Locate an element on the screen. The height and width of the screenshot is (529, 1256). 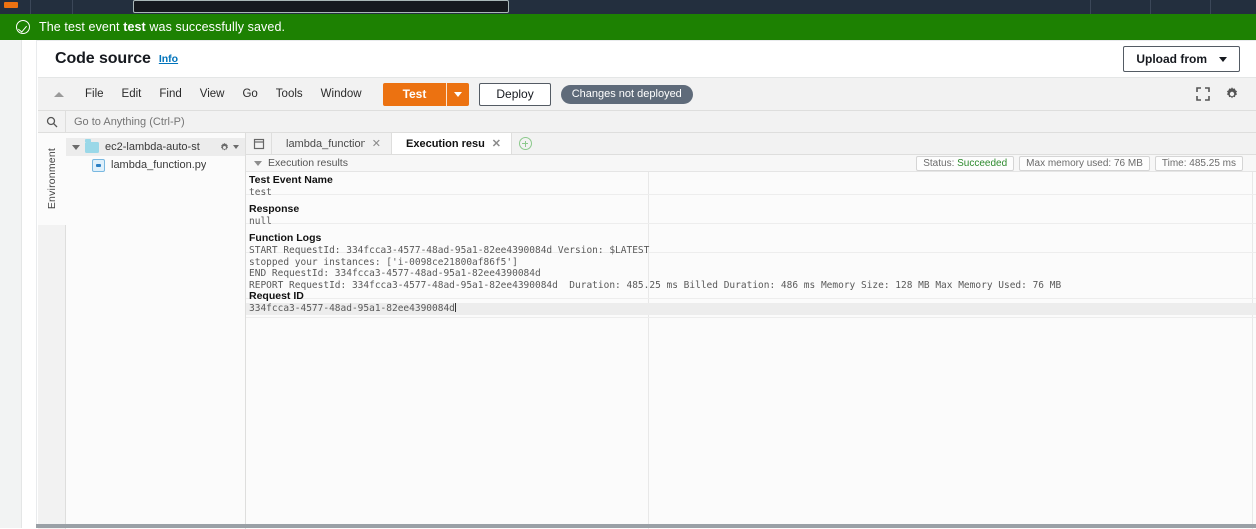
tab-label: lambda_function is located at coordinates (325, 143).